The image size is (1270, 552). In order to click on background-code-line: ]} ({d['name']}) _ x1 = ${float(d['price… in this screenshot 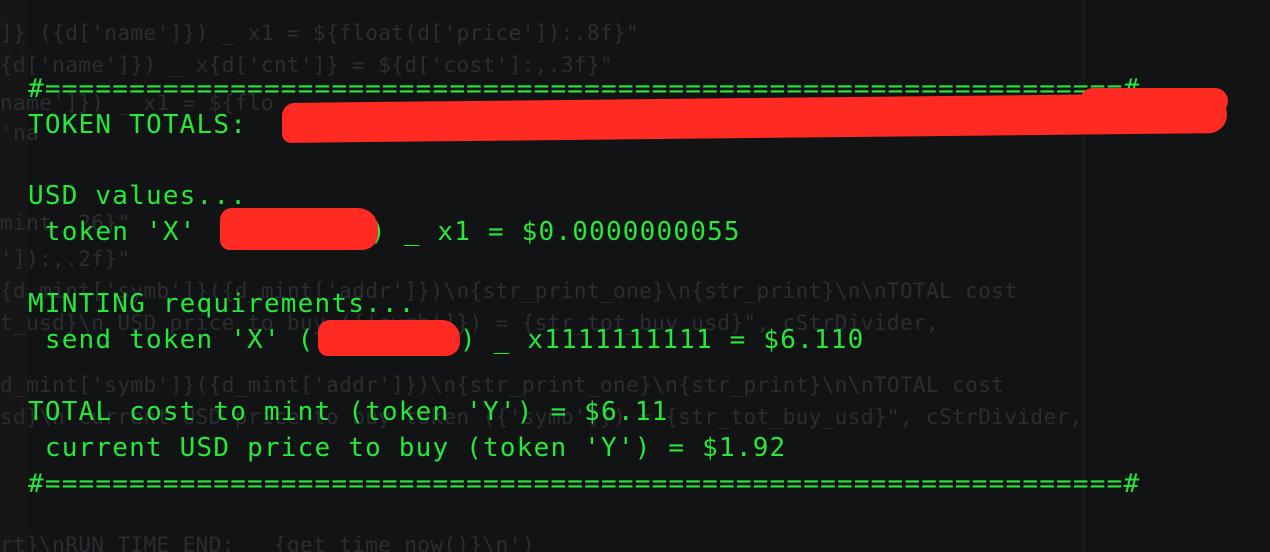, I will do `click(320, 33)`.